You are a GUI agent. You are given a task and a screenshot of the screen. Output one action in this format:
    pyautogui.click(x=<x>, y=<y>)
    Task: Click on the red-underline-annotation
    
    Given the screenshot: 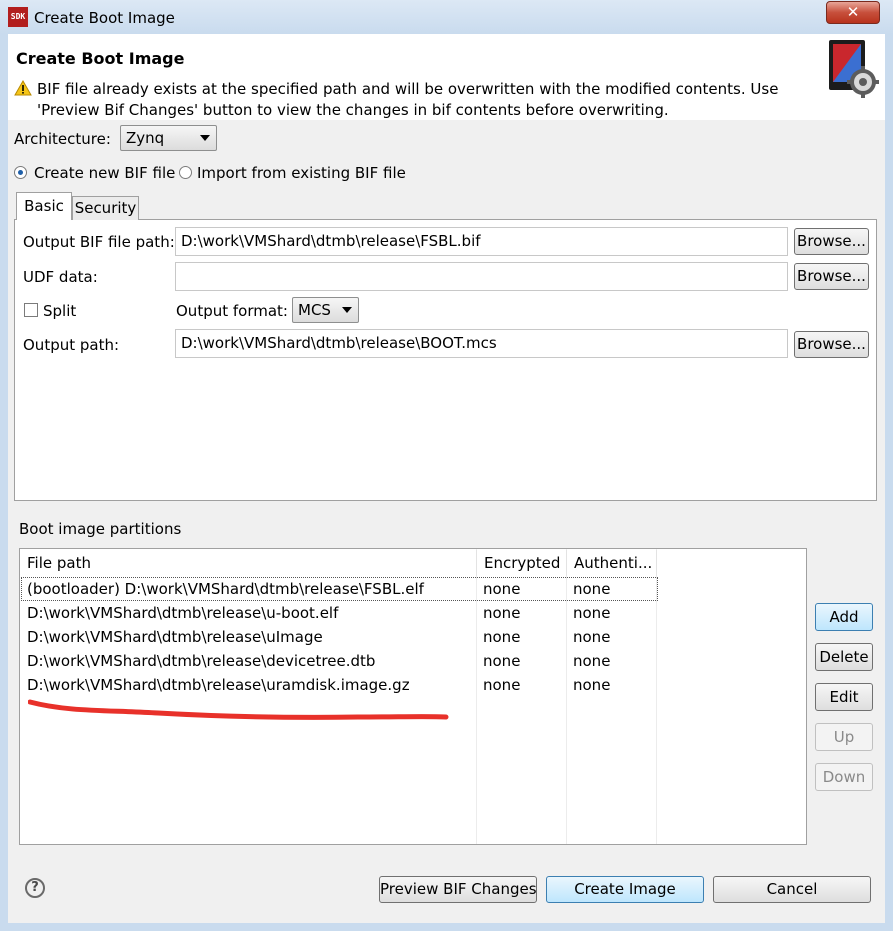 What is the action you would take?
    pyautogui.click(x=238, y=709)
    